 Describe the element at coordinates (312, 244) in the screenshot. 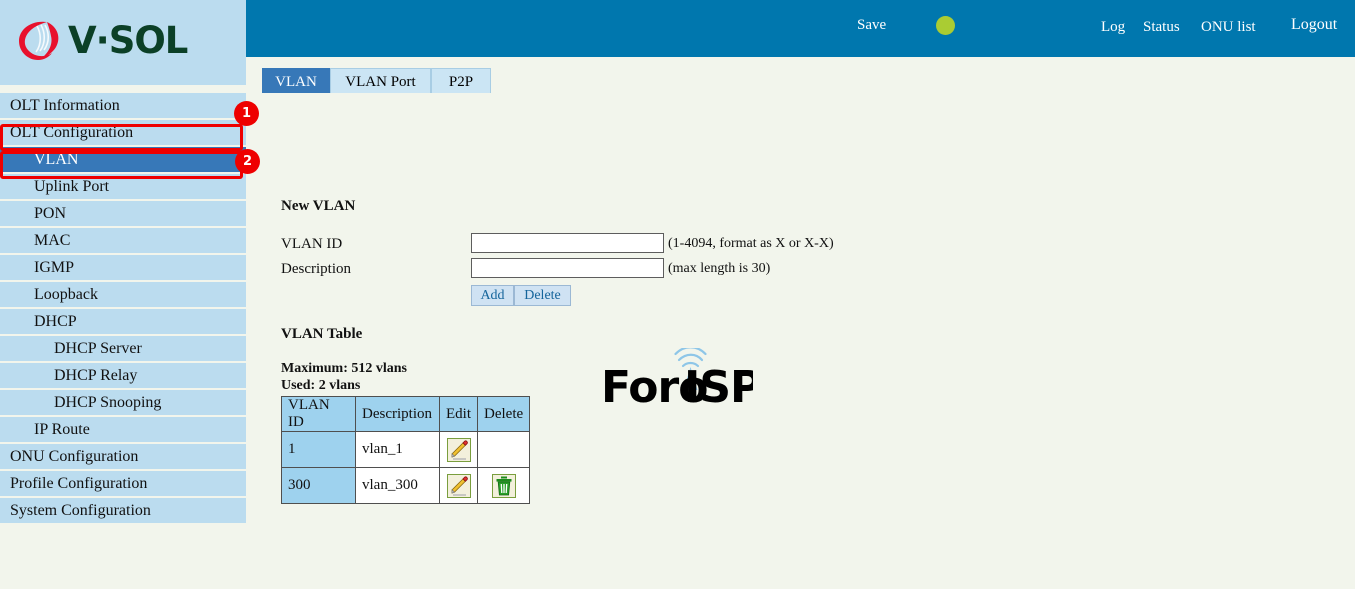

I see `vlan-id-label: VLAN ID` at that location.